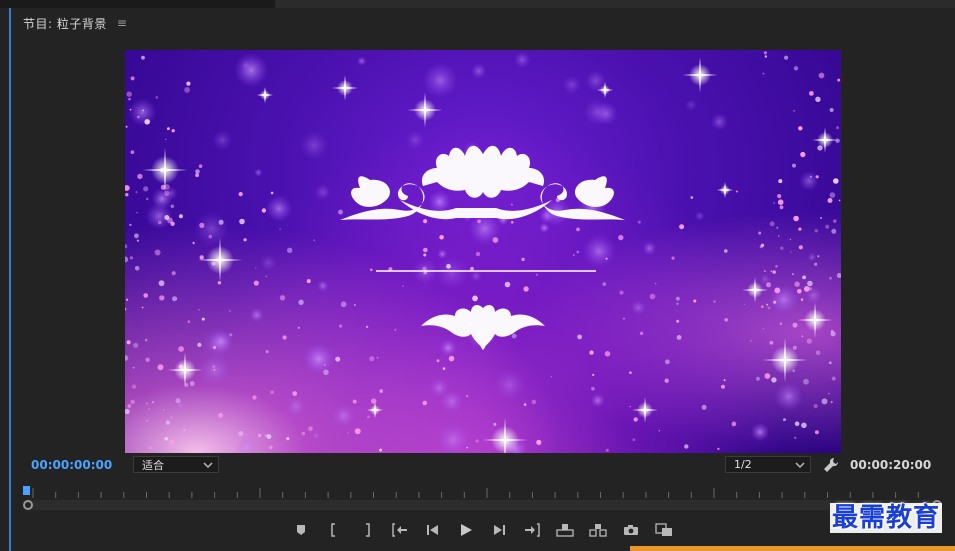 This screenshot has width=955, height=551. What do you see at coordinates (483, 327) in the screenshot?
I see `ornament-bottom` at bounding box center [483, 327].